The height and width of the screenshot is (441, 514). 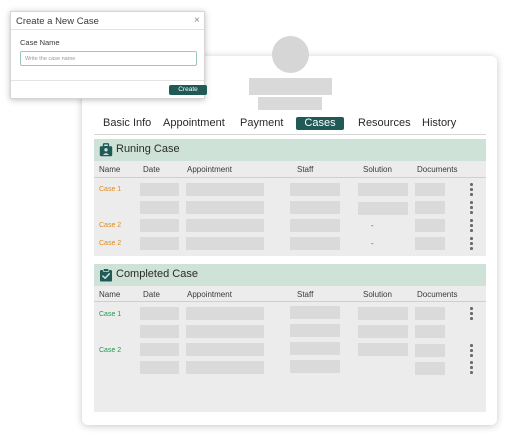 What do you see at coordinates (194, 123) in the screenshot?
I see `tab-appointment: Appointment` at bounding box center [194, 123].